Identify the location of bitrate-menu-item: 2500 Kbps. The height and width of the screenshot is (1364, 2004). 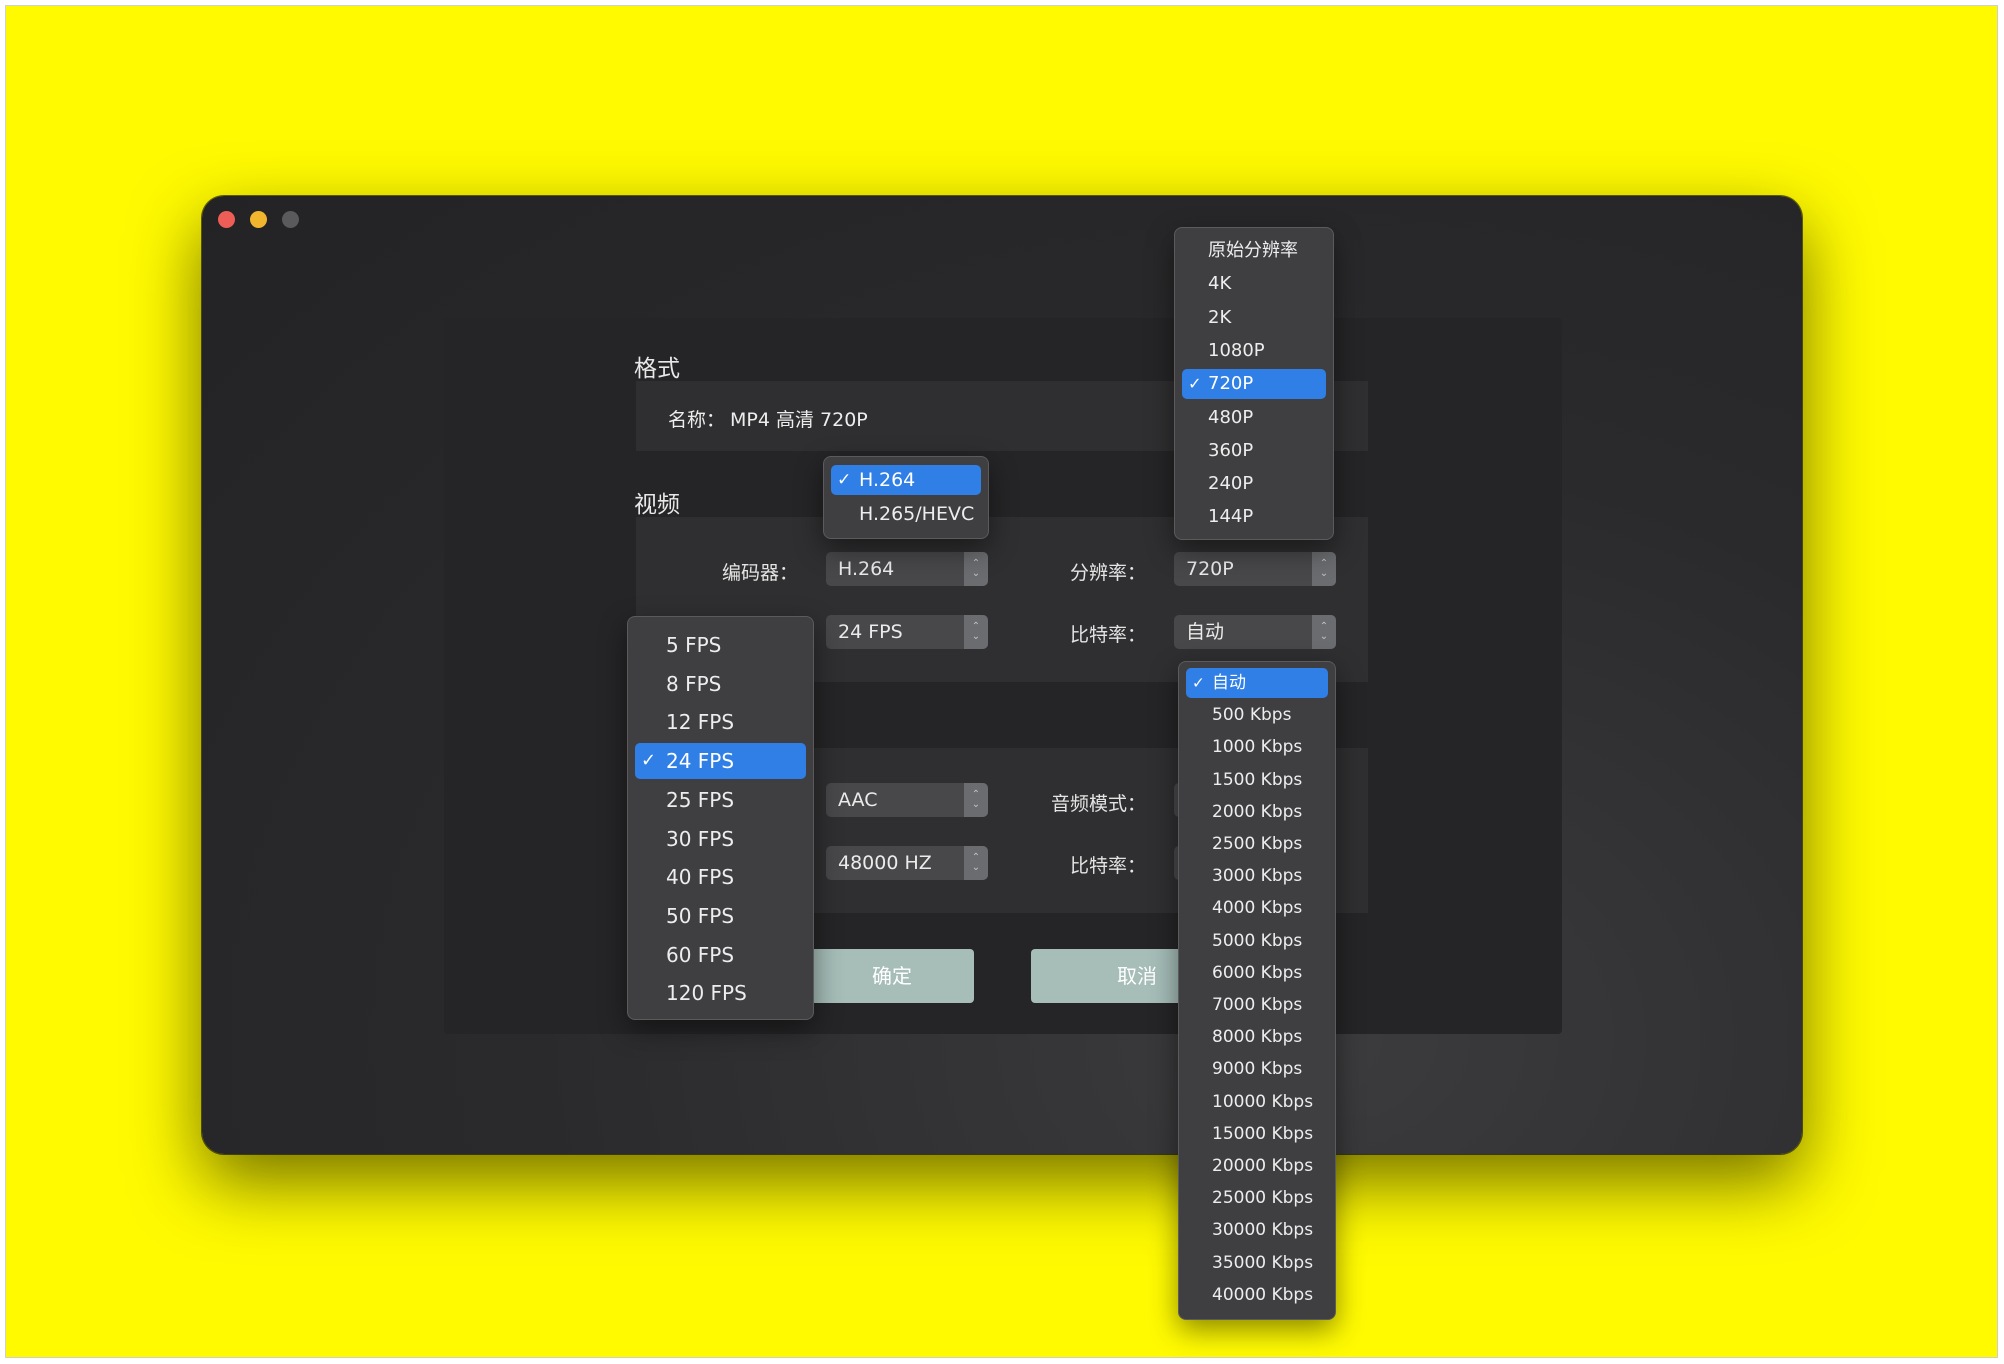
(1257, 844).